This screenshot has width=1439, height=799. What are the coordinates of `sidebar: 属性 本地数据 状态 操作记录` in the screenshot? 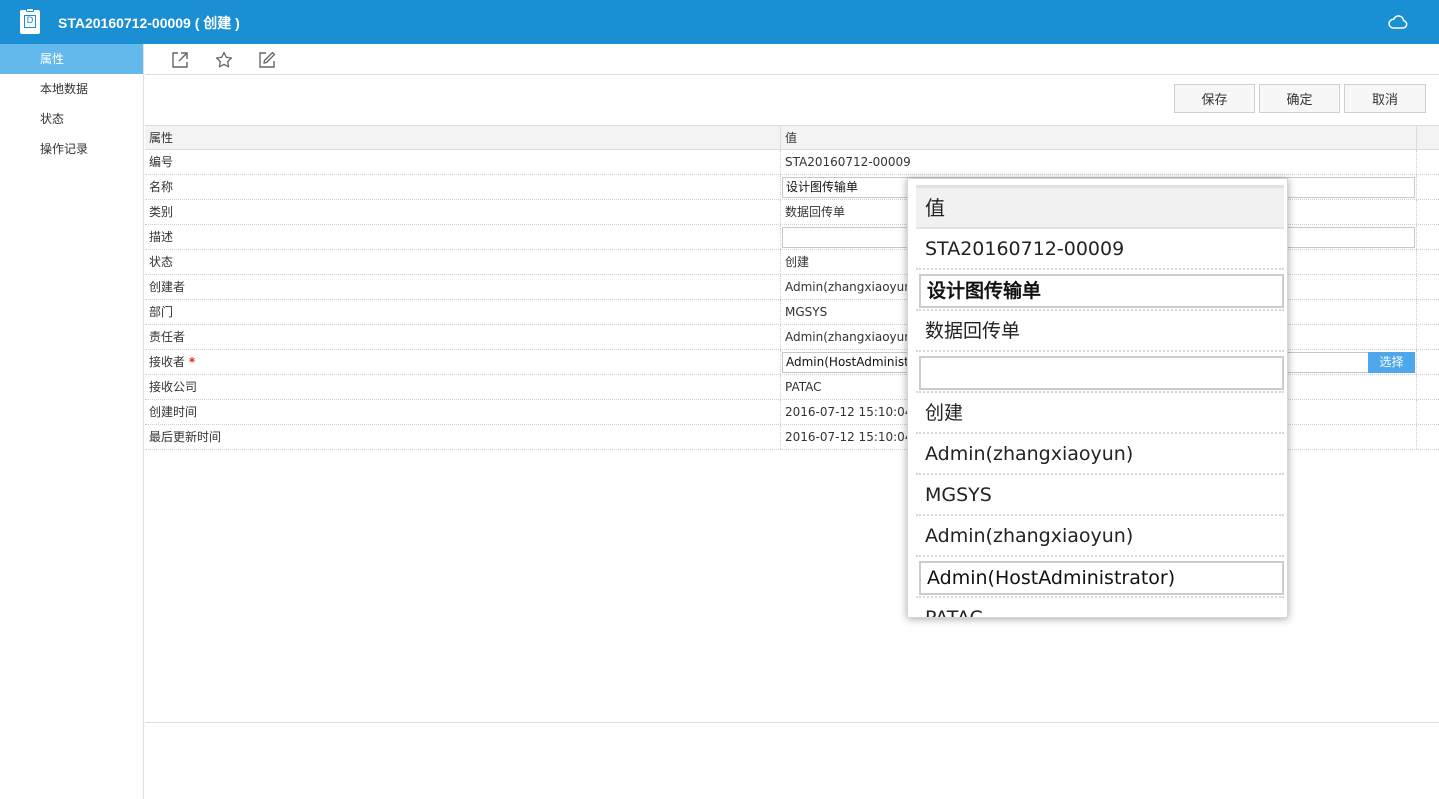 It's located at (72, 421).